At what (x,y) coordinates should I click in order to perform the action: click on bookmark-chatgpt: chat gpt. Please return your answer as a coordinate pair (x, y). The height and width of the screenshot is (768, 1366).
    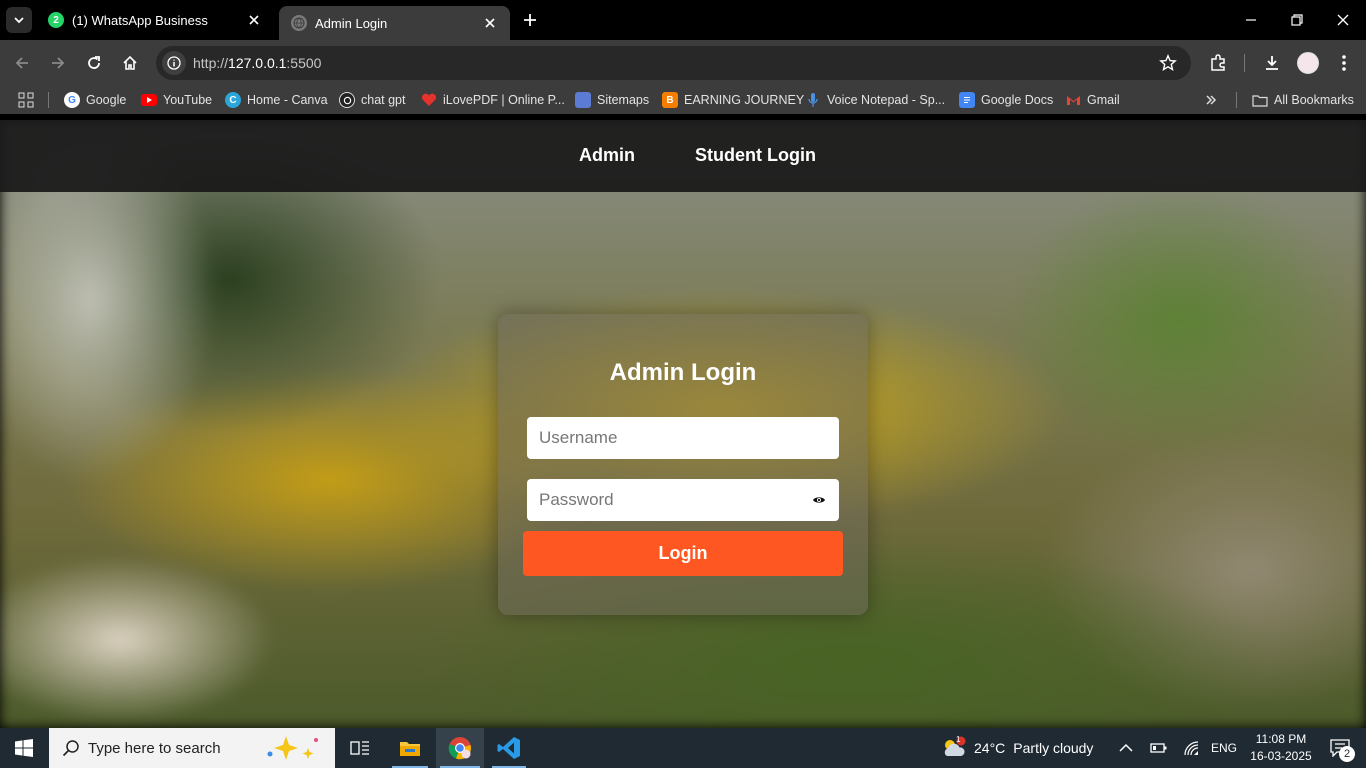
    Looking at the image, I should click on (372, 100).